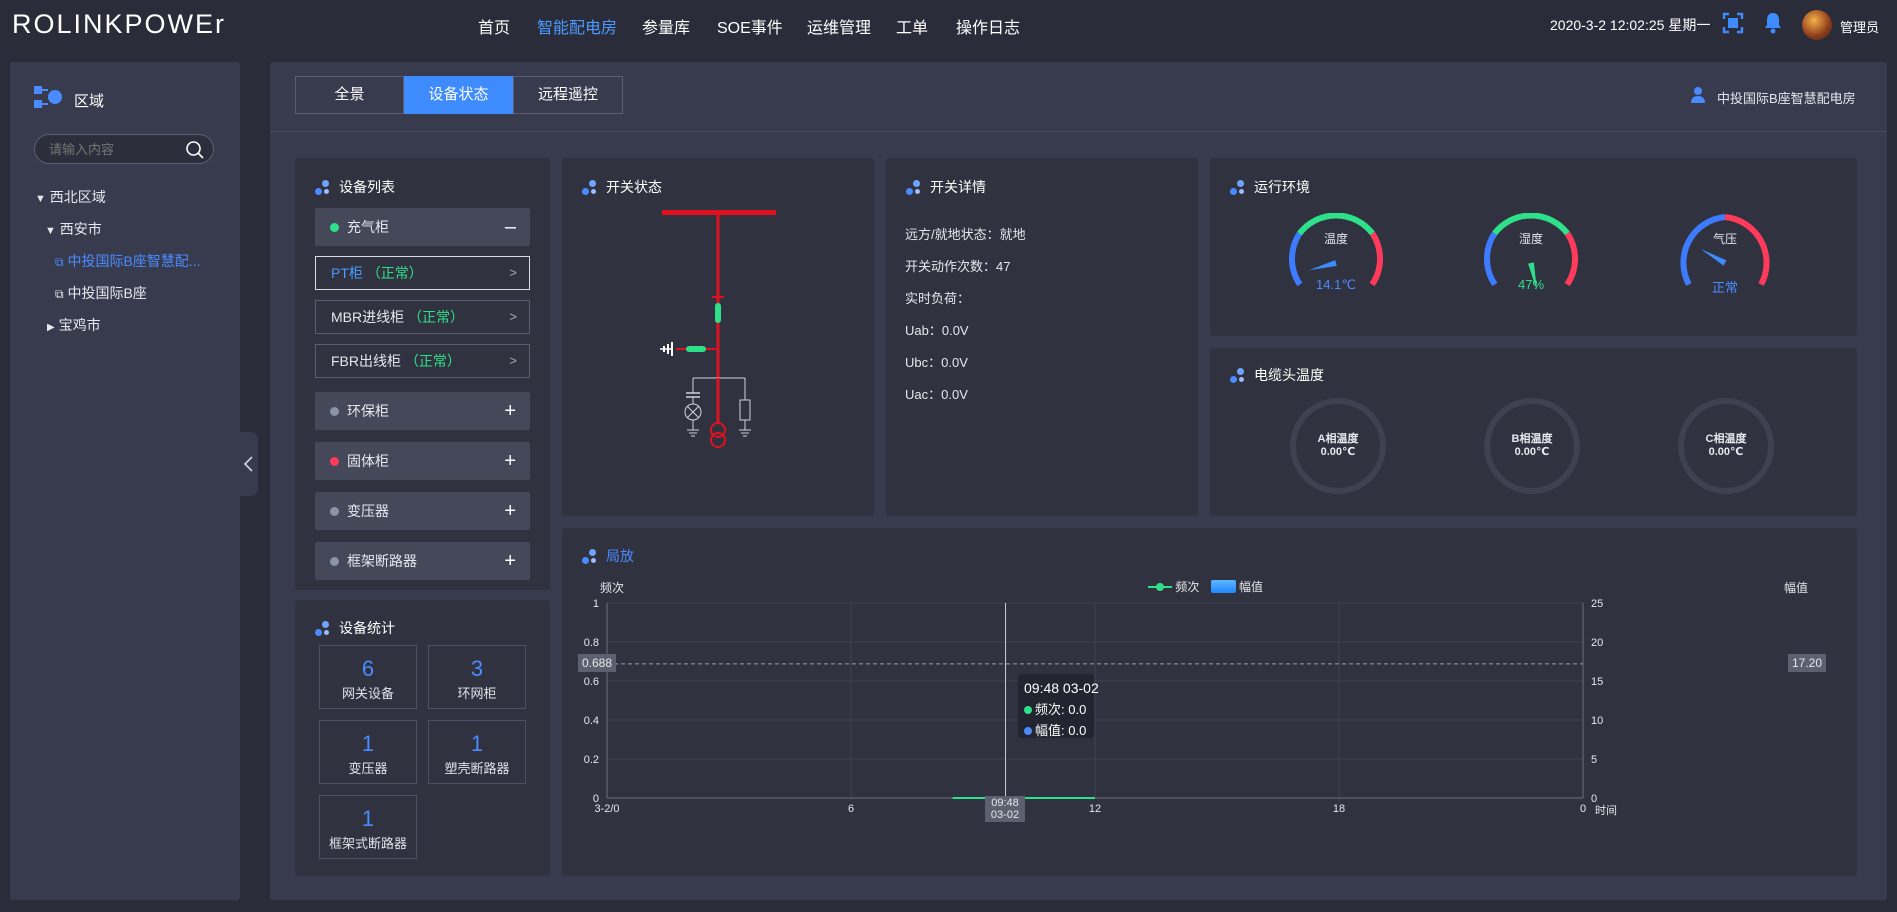 The width and height of the screenshot is (1897, 912). Describe the element at coordinates (965, 234) in the screenshot. I see `remote-local-status: 远方/就地状态：就地` at that location.